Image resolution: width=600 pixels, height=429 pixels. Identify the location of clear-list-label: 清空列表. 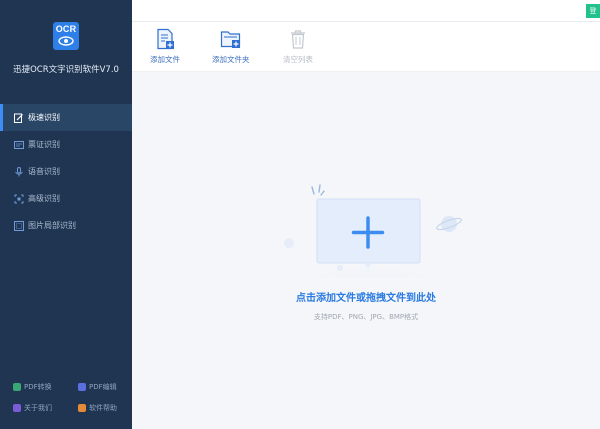
(298, 59).